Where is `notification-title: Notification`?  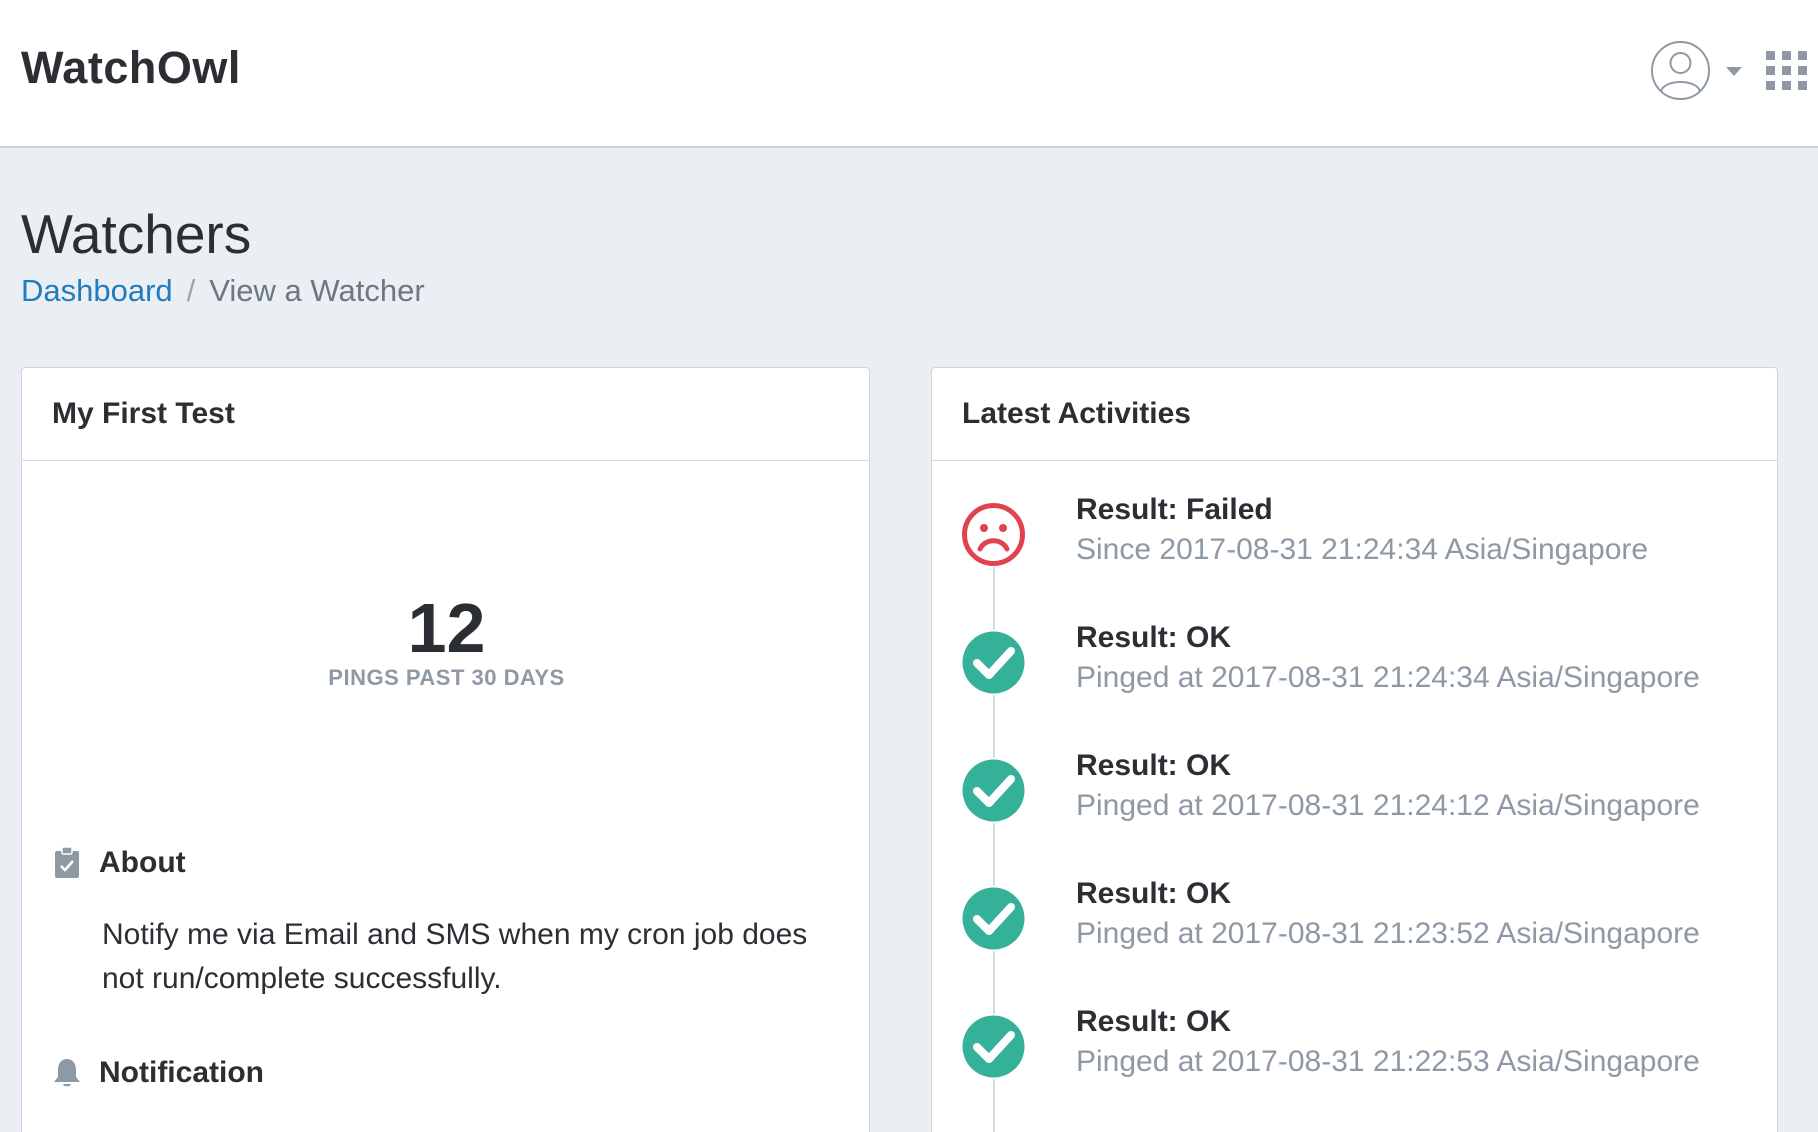 notification-title: Notification is located at coordinates (181, 1072).